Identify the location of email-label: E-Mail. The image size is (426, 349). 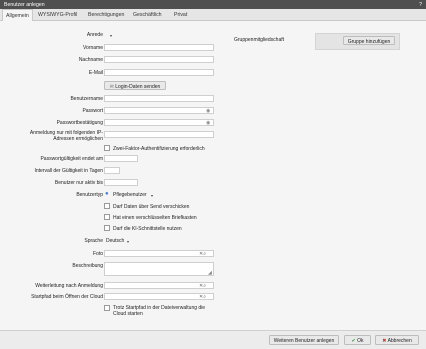
(95, 73).